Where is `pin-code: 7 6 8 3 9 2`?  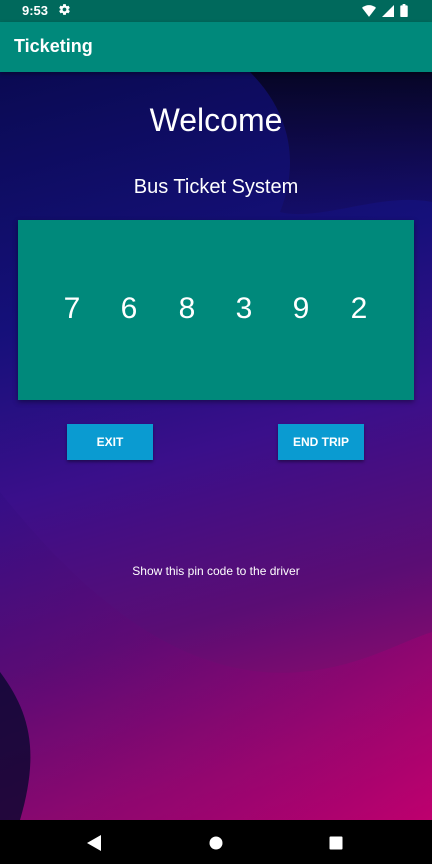 pin-code: 7 6 8 3 9 2 is located at coordinates (216, 310).